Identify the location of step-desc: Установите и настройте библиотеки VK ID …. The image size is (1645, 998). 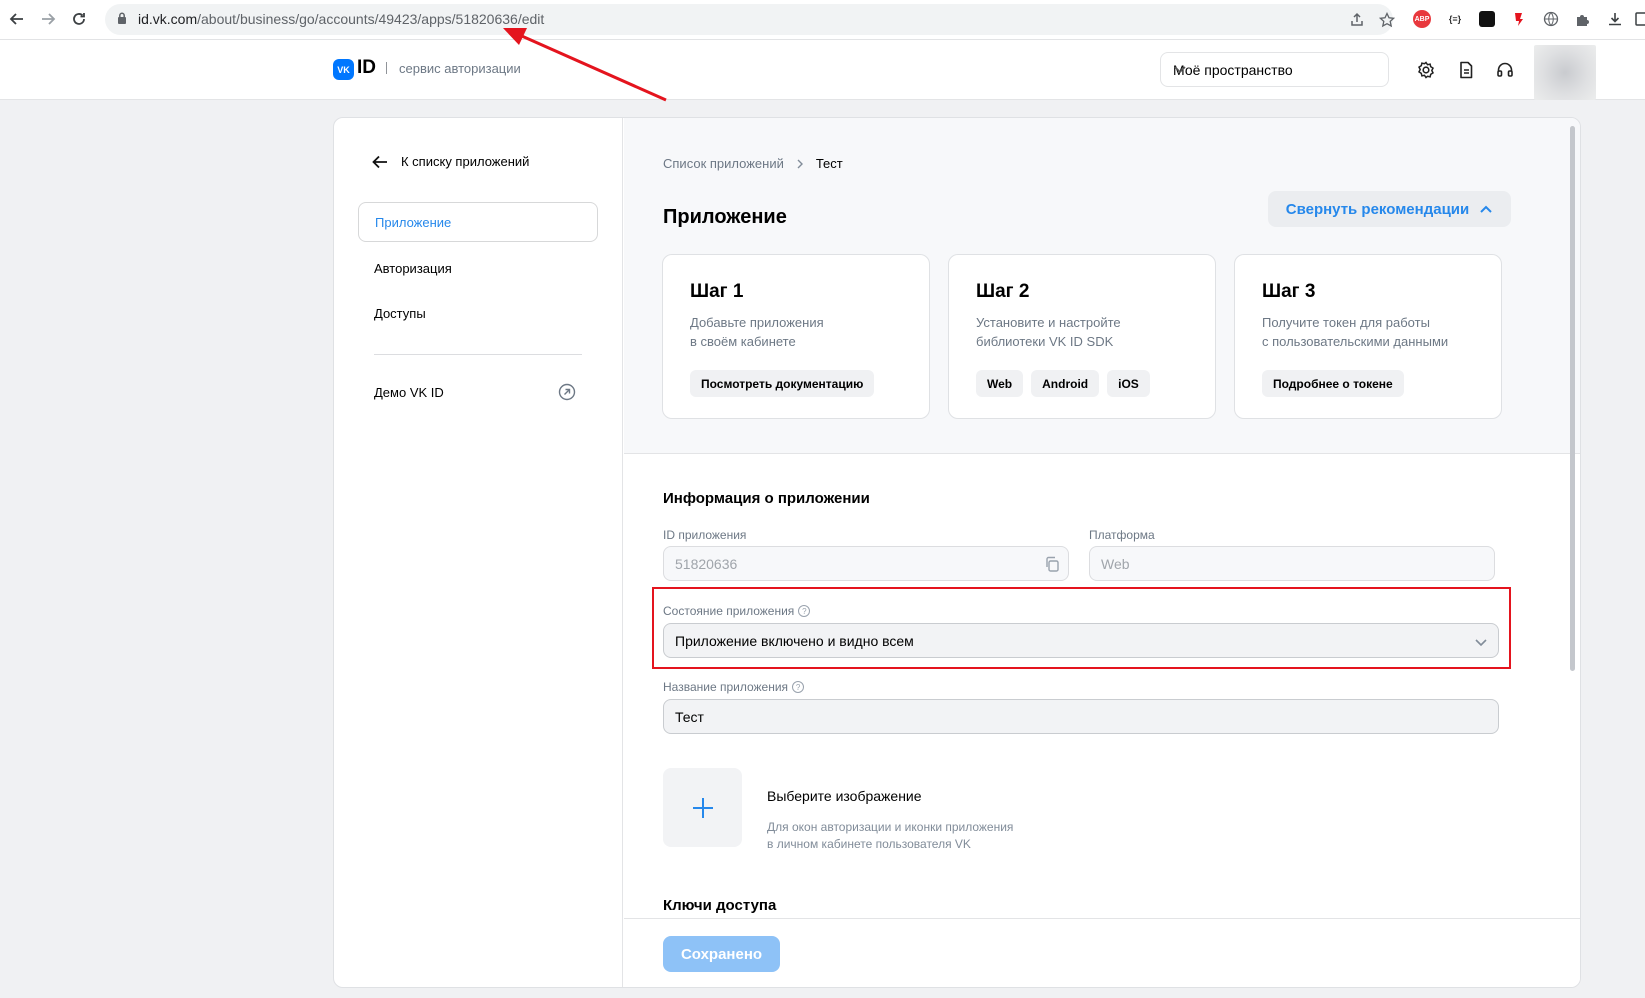
(1048, 332).